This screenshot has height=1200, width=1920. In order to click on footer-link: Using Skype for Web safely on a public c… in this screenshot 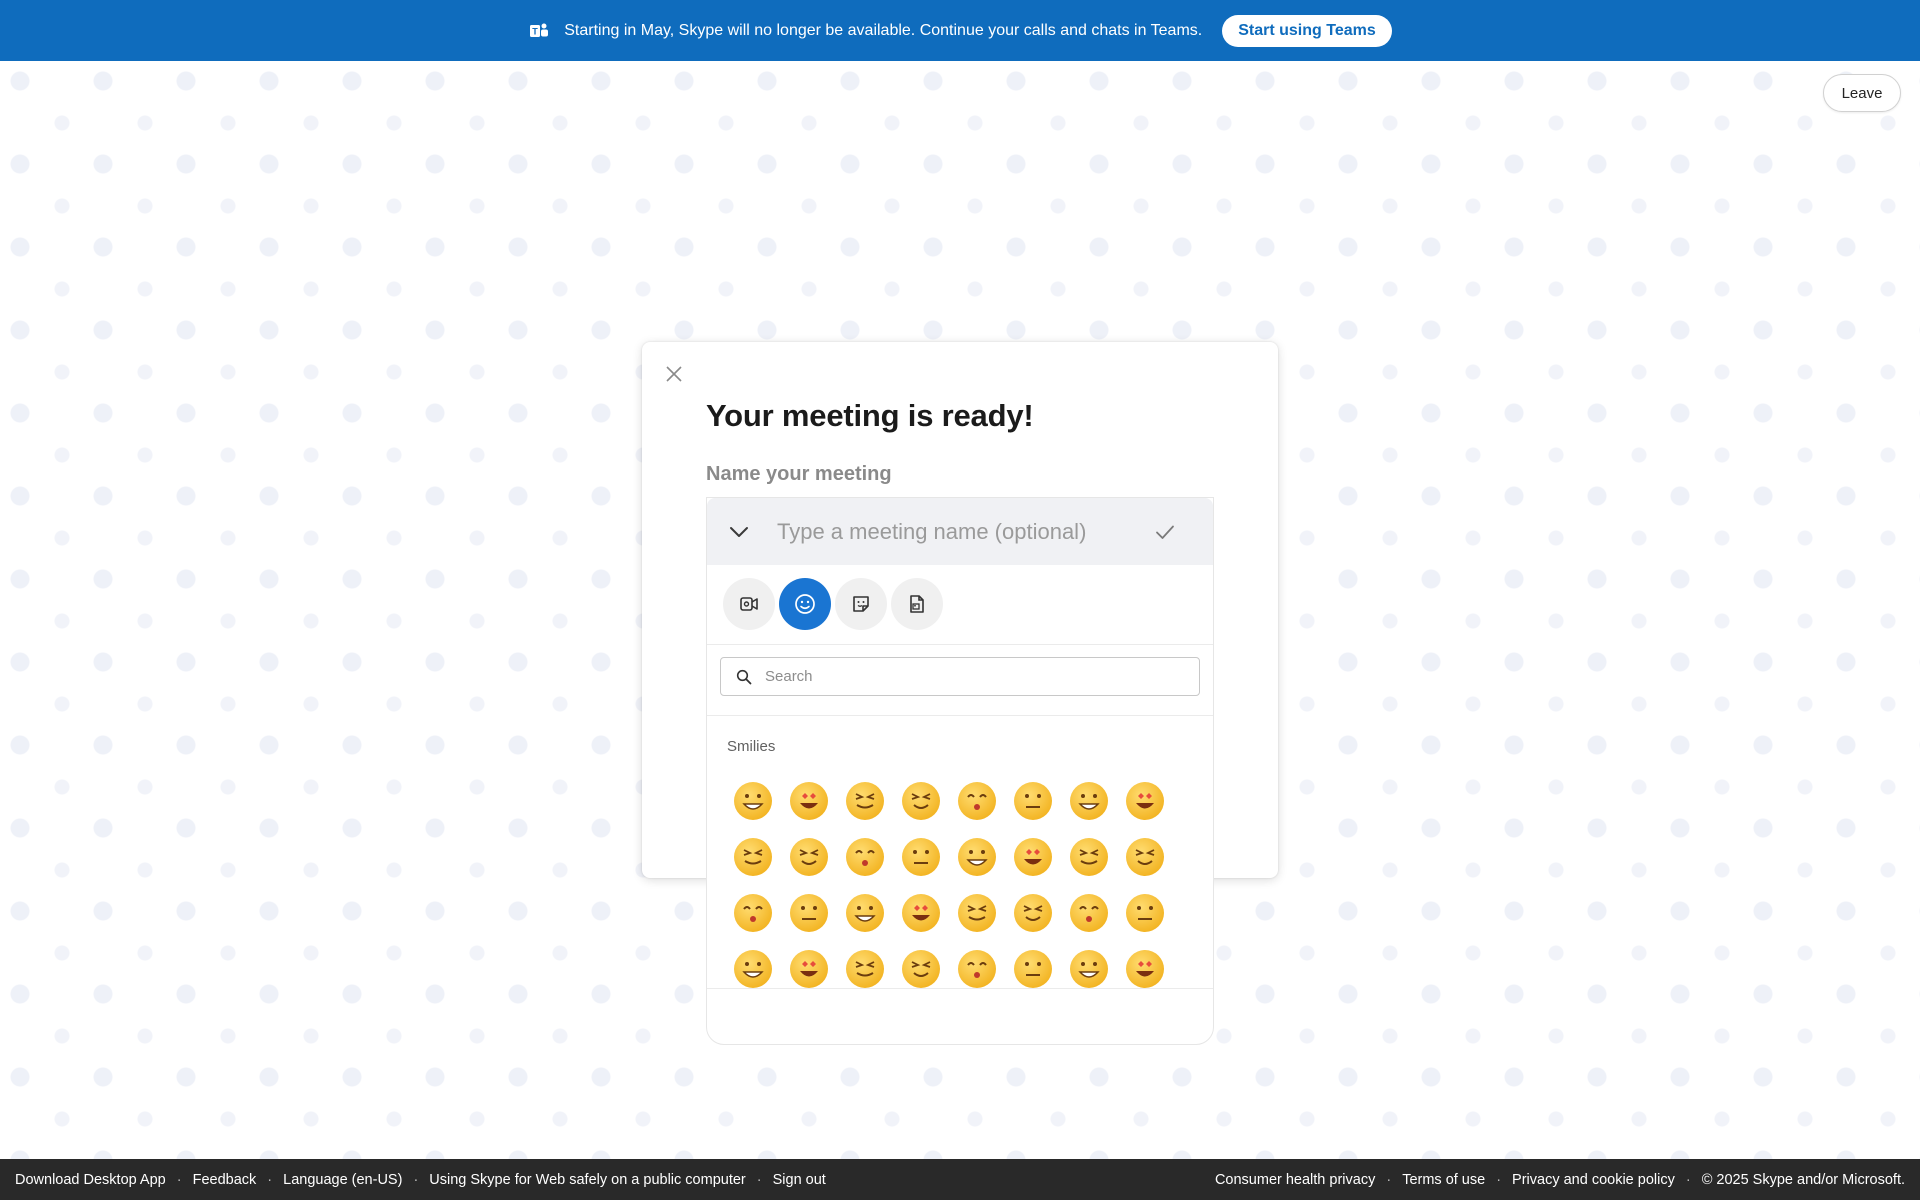, I will do `click(587, 1180)`.